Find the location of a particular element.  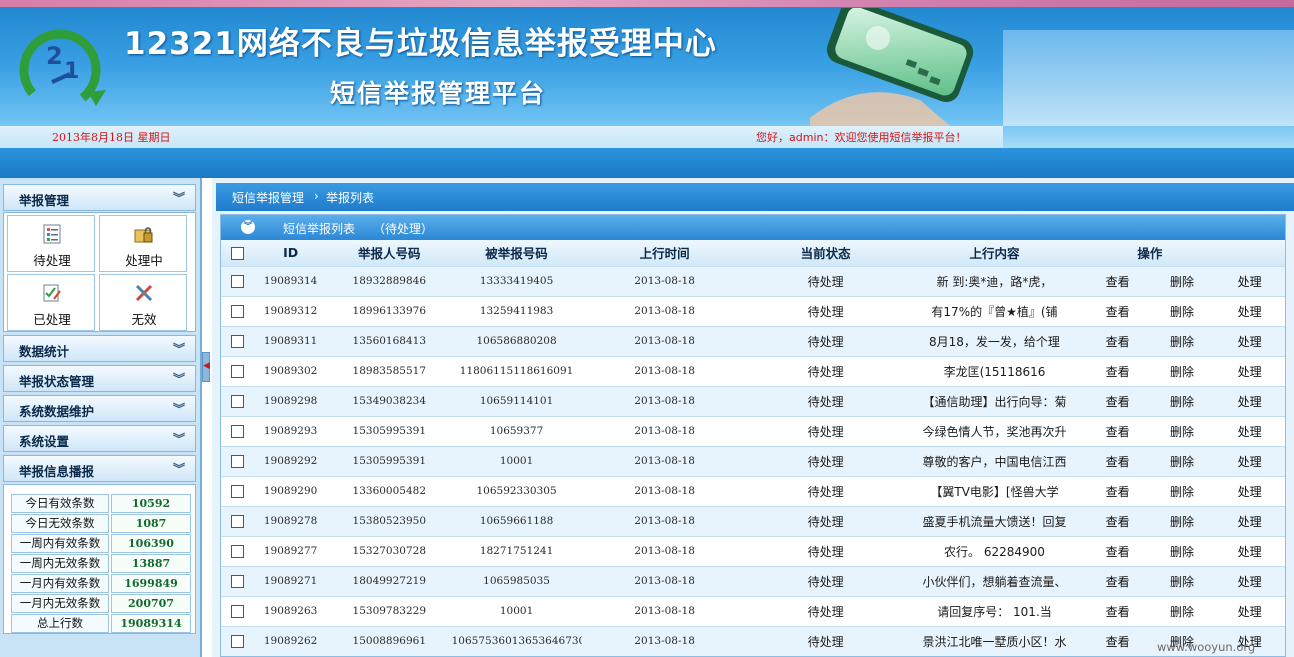

quick-in-progress: 处理中 is located at coordinates (143, 243).